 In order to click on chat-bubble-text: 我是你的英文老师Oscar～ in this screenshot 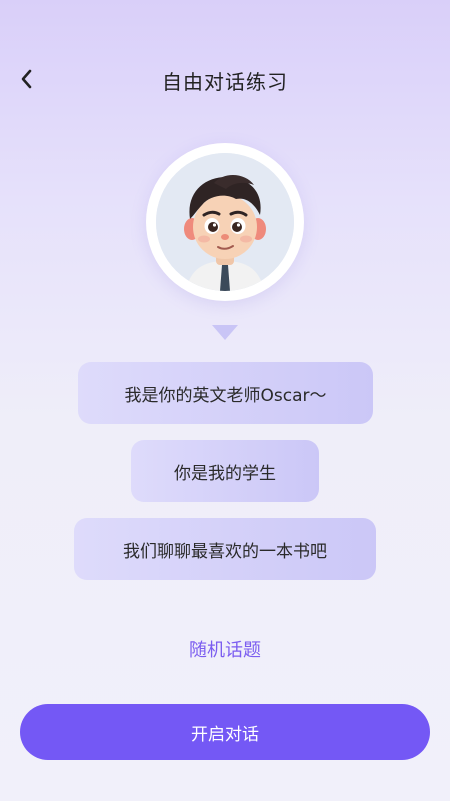, I will do `click(225, 395)`.